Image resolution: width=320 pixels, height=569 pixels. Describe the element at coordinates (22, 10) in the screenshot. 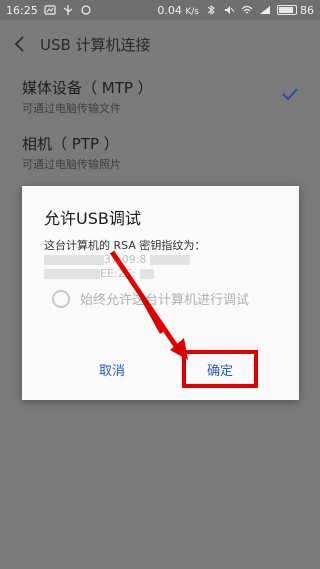

I see `status-time: 16:25` at that location.